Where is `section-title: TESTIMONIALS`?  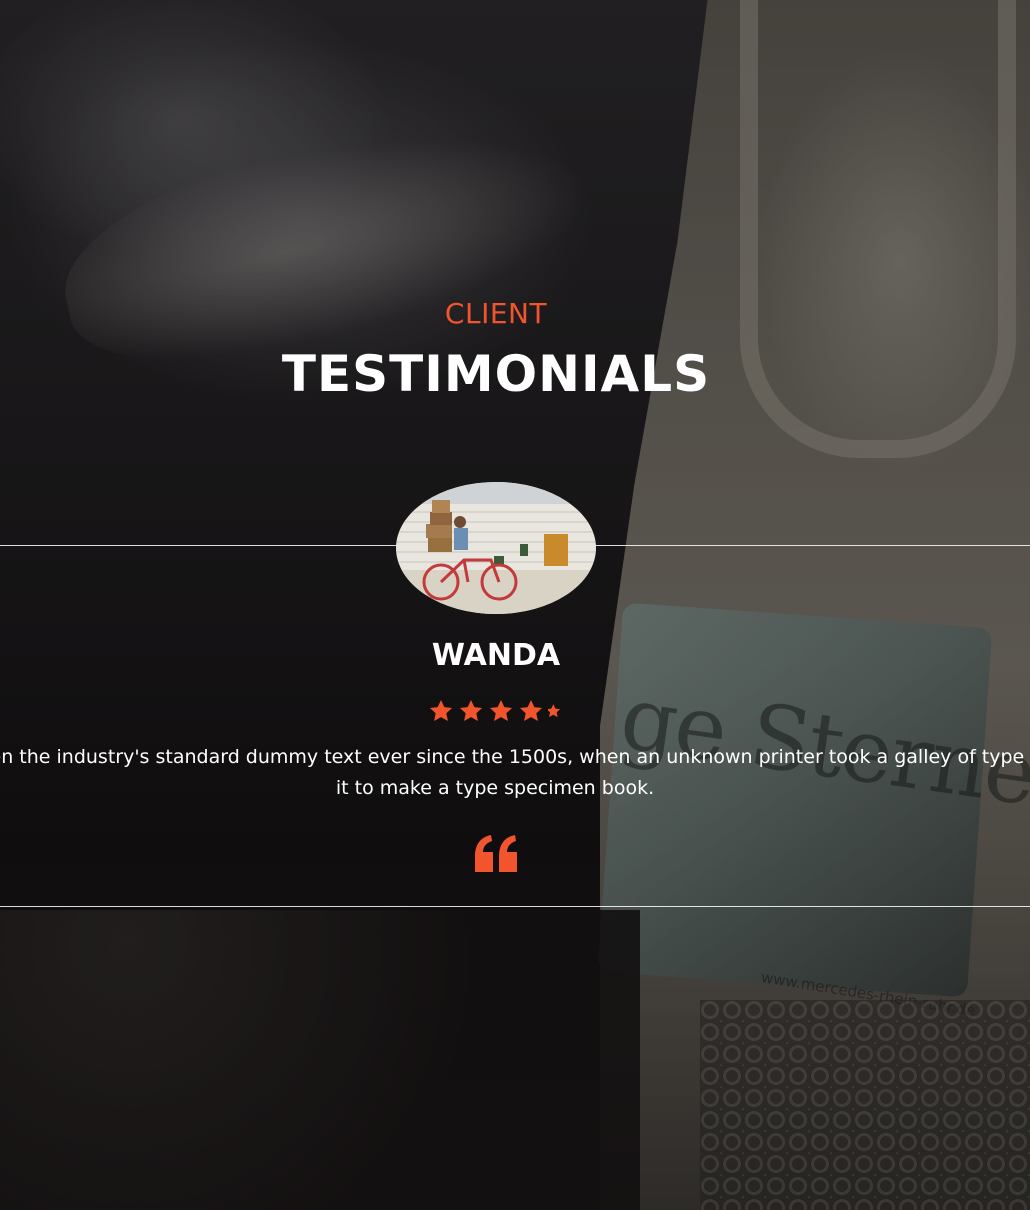 section-title: TESTIMONIALS is located at coordinates (496, 374).